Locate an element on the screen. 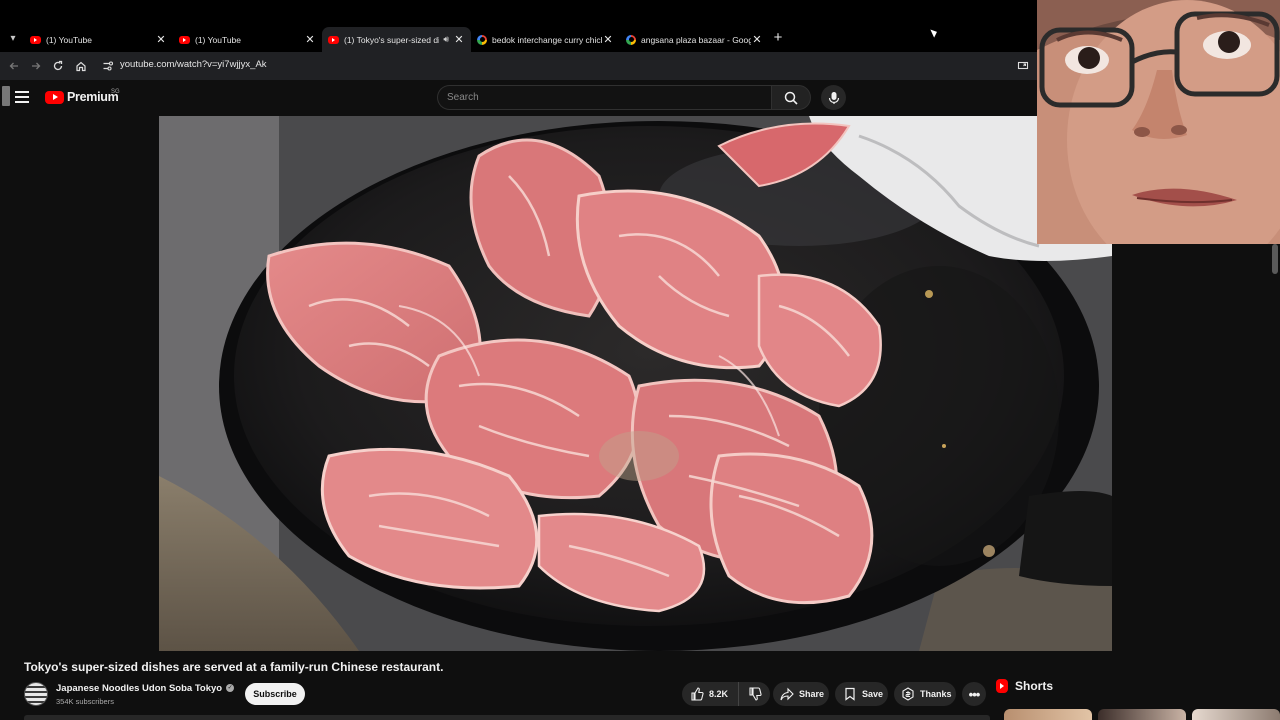 The image size is (1280, 720). microphone-icon is located at coordinates (833, 97).